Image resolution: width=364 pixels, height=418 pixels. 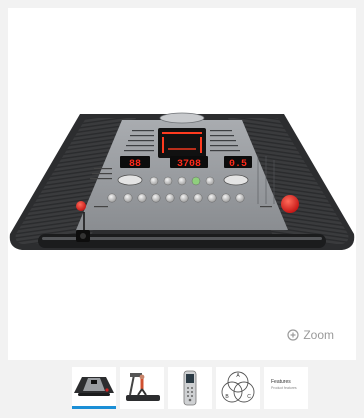 I want to click on thumb-features: Features Product features, so click(x=286, y=388).